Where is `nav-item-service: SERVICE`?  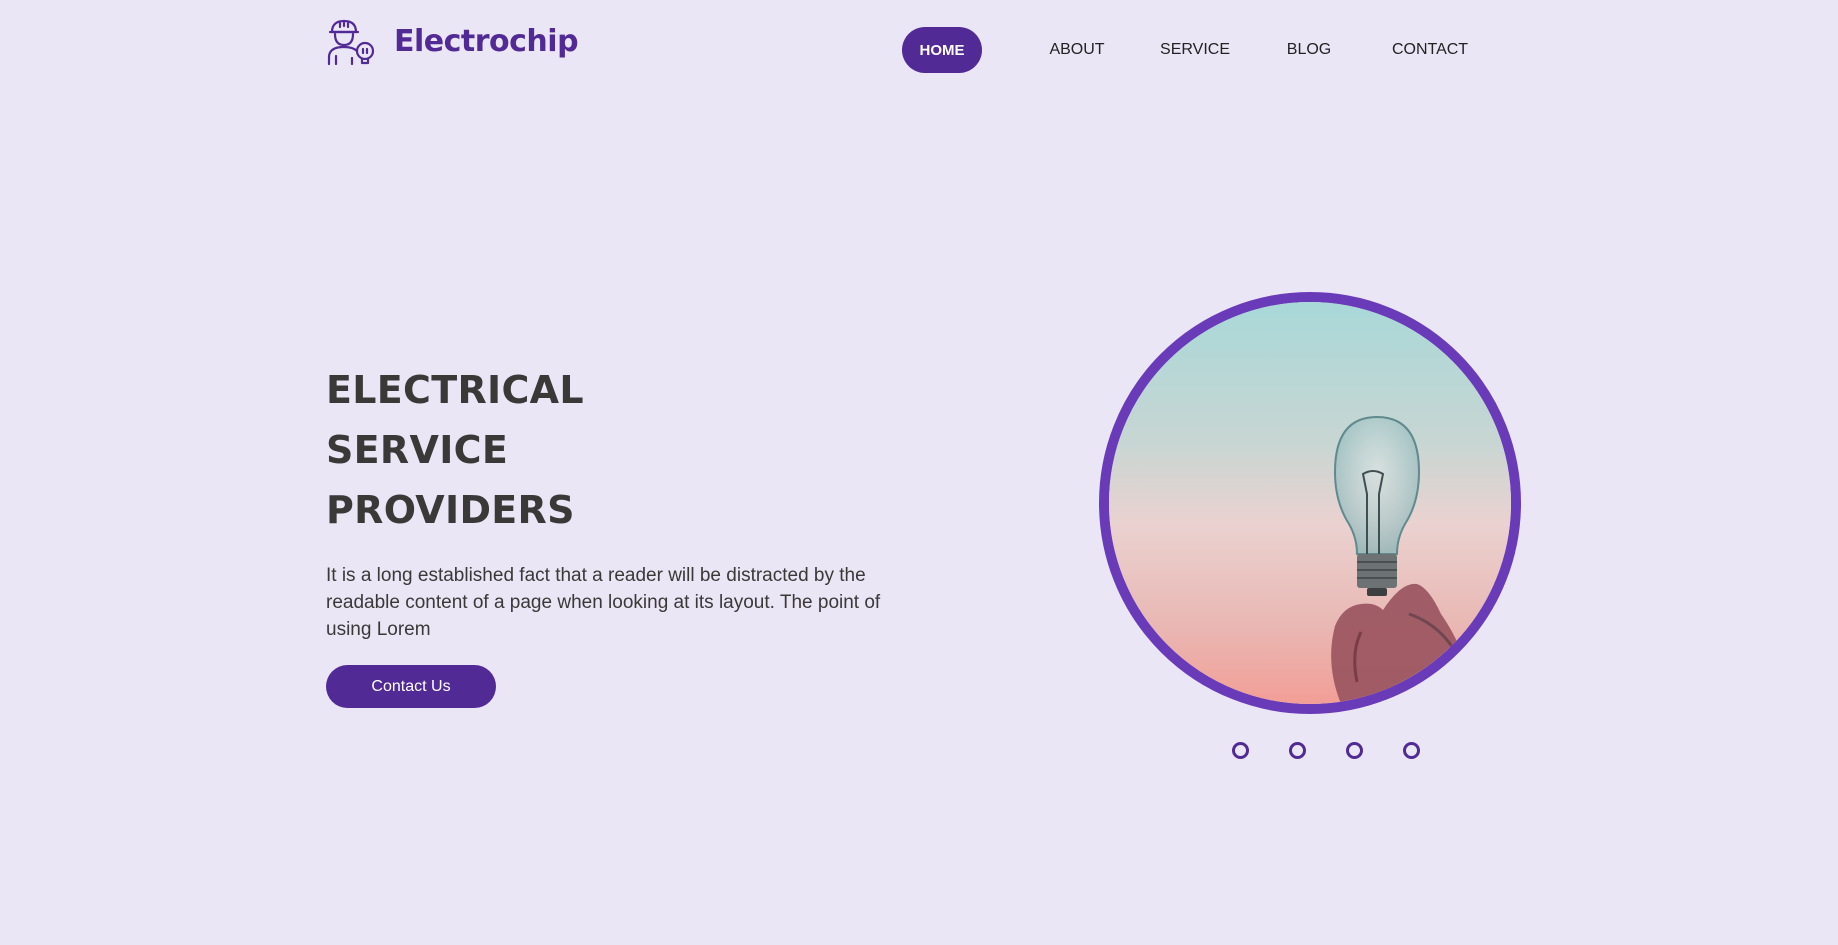
nav-item-service: SERVICE is located at coordinates (1195, 50).